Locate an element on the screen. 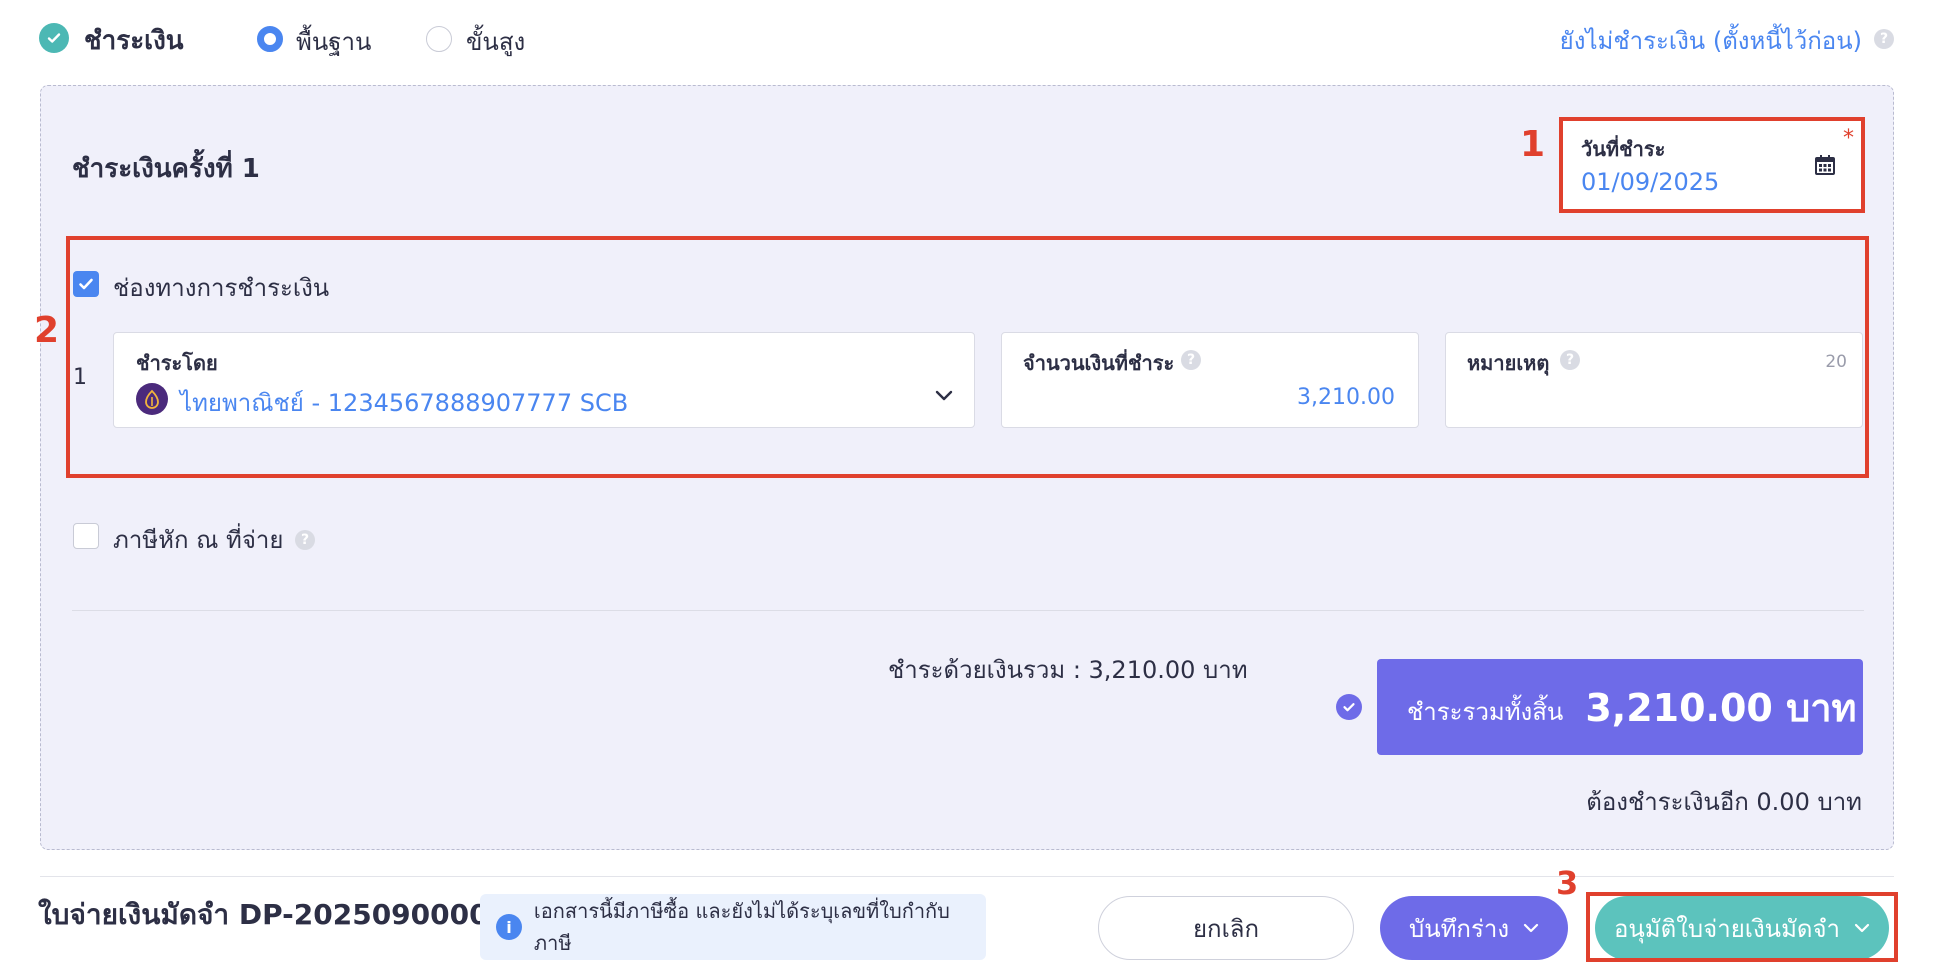  mode-advanced-radio is located at coordinates (439, 39).